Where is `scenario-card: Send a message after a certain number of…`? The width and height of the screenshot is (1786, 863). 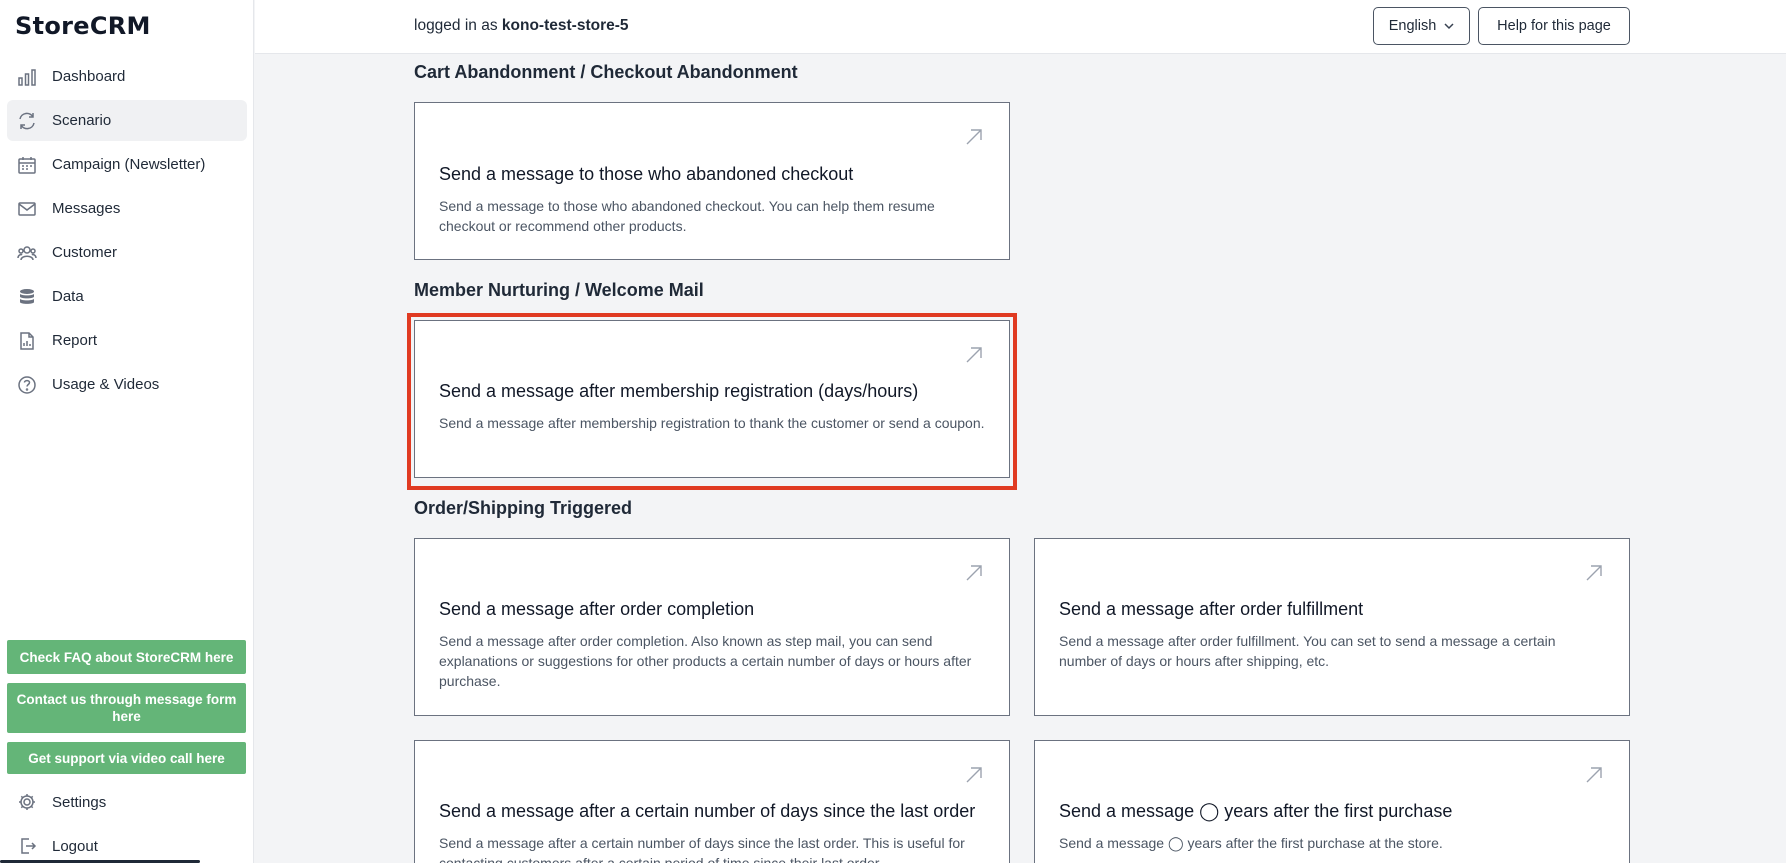 scenario-card: Send a message after a certain number of… is located at coordinates (712, 801).